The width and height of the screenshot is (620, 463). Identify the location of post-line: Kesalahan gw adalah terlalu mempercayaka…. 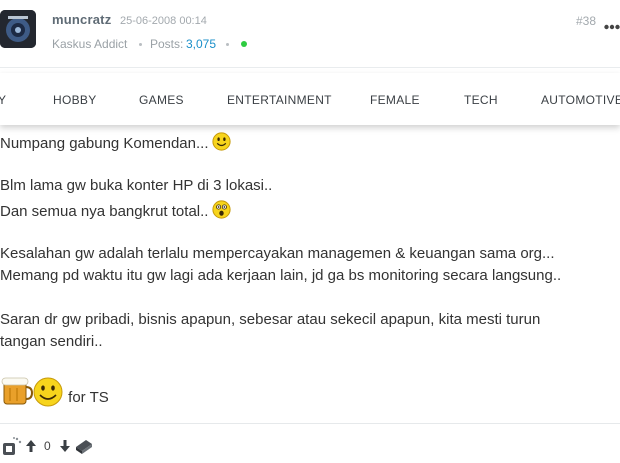
(277, 253).